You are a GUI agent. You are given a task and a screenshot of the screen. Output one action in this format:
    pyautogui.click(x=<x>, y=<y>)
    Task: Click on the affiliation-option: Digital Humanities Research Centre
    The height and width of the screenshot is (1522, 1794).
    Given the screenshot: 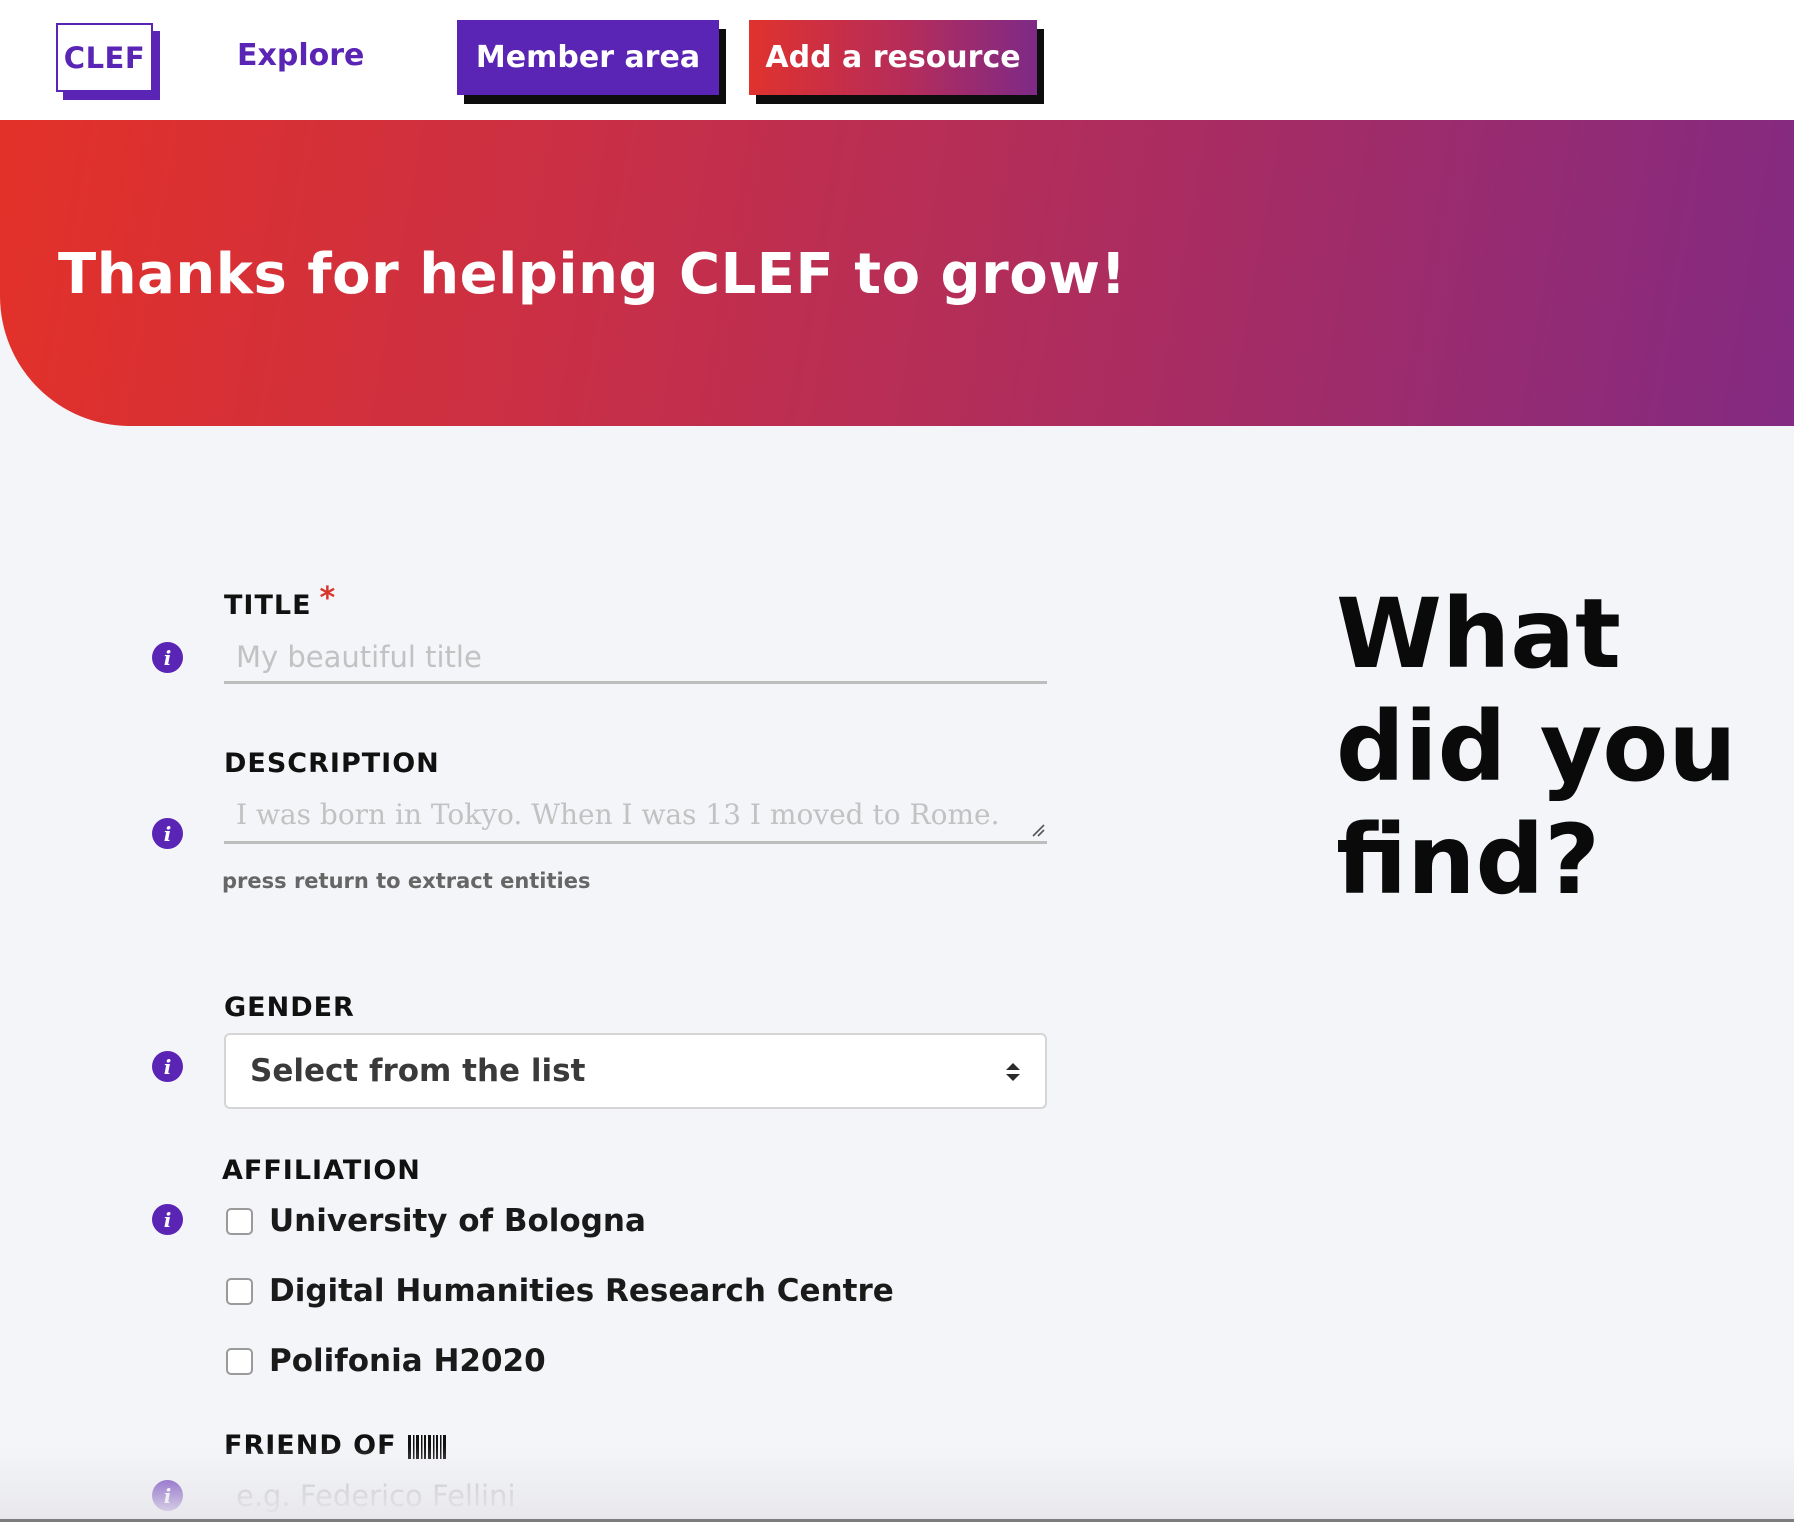 What is the action you would take?
    pyautogui.click(x=560, y=1291)
    